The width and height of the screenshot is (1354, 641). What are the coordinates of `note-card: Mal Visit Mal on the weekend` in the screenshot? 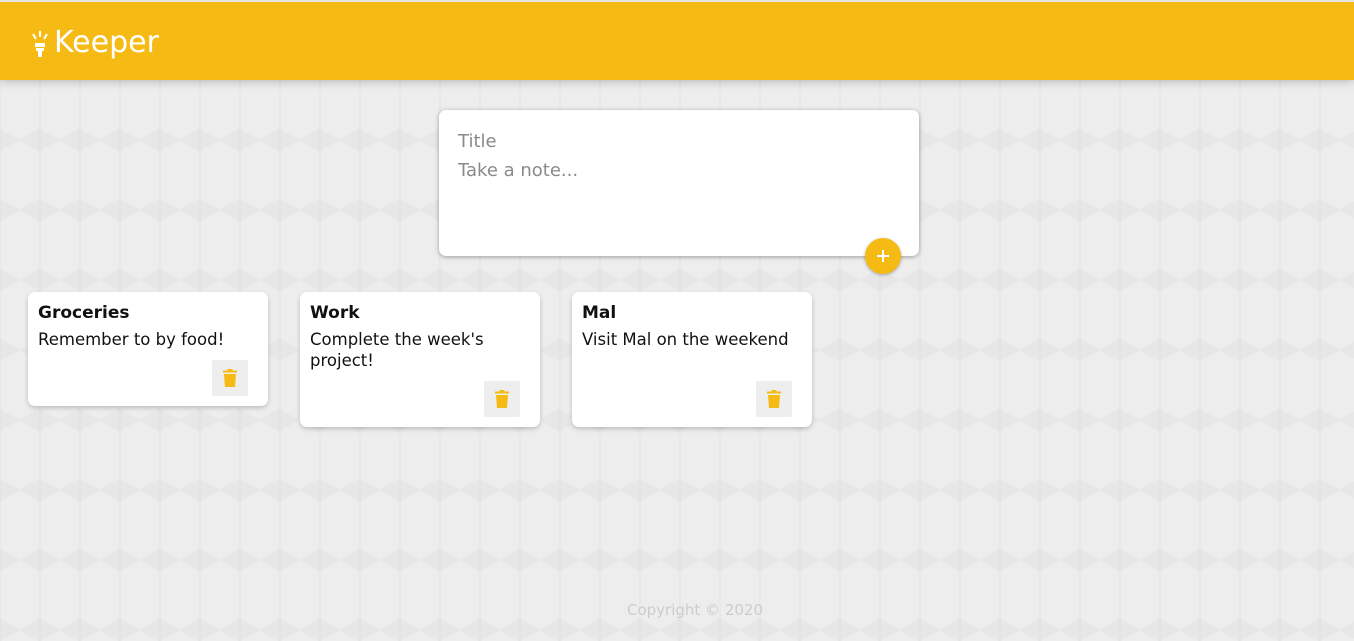 It's located at (692, 359).